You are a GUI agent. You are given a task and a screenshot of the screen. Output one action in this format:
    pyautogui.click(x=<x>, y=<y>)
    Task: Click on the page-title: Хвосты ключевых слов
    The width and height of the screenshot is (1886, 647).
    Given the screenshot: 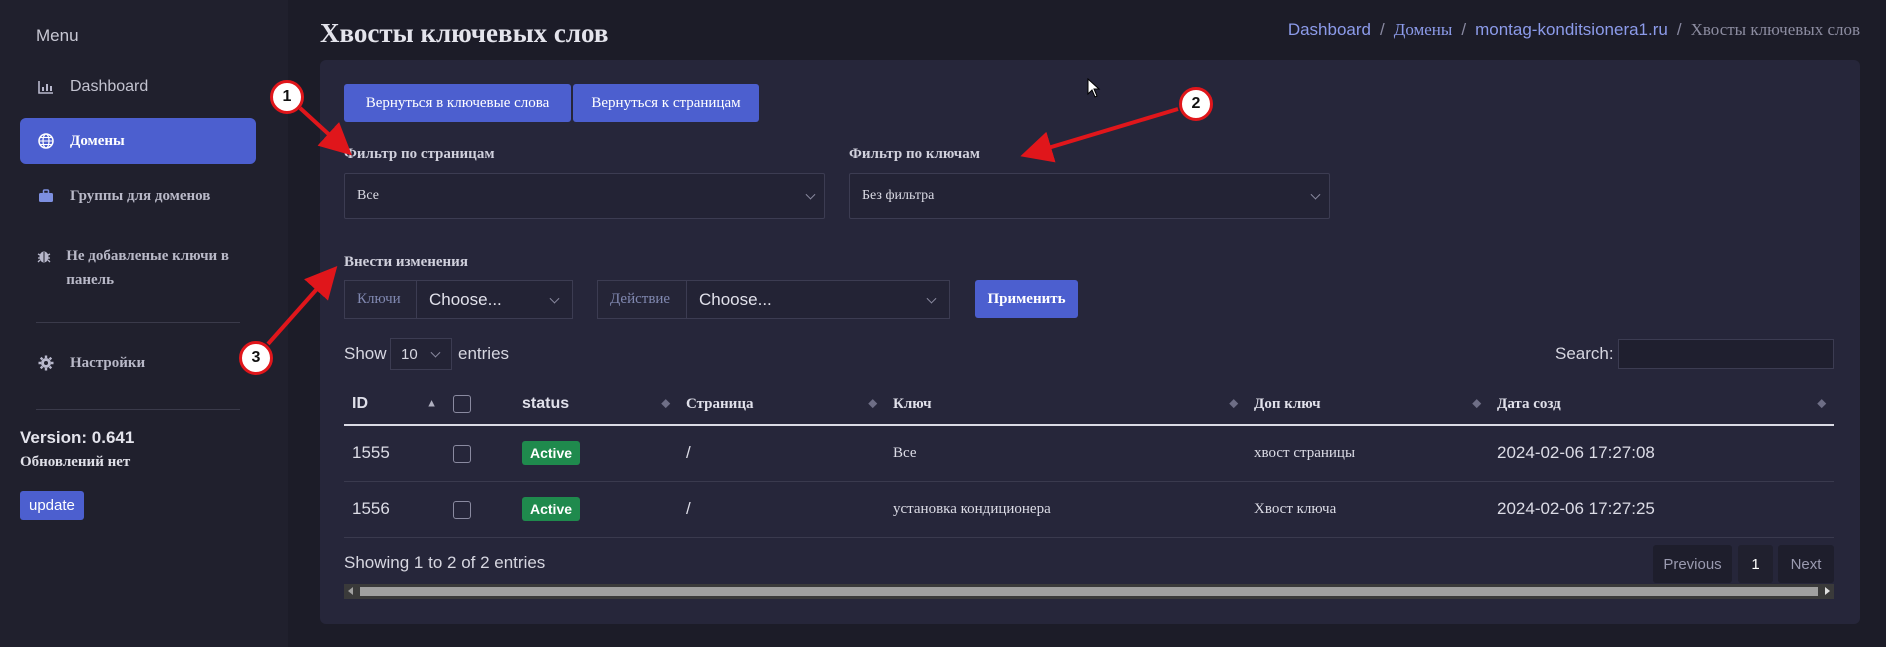 What is the action you would take?
    pyautogui.click(x=464, y=33)
    